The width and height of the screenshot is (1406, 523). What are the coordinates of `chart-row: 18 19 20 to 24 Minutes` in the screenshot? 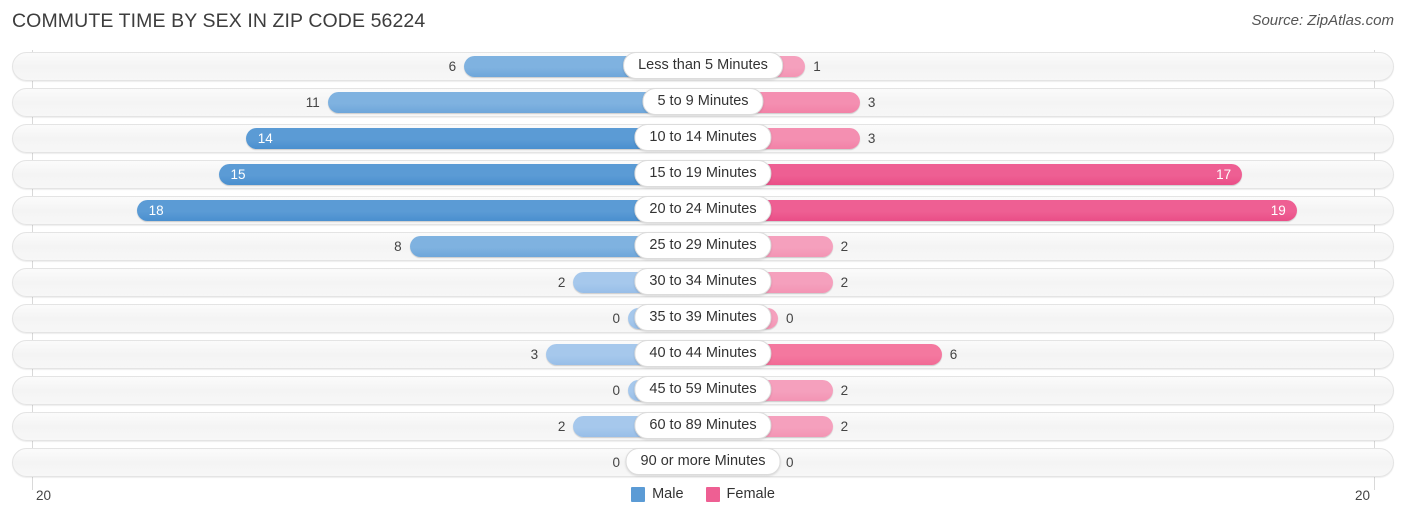 It's located at (703, 210).